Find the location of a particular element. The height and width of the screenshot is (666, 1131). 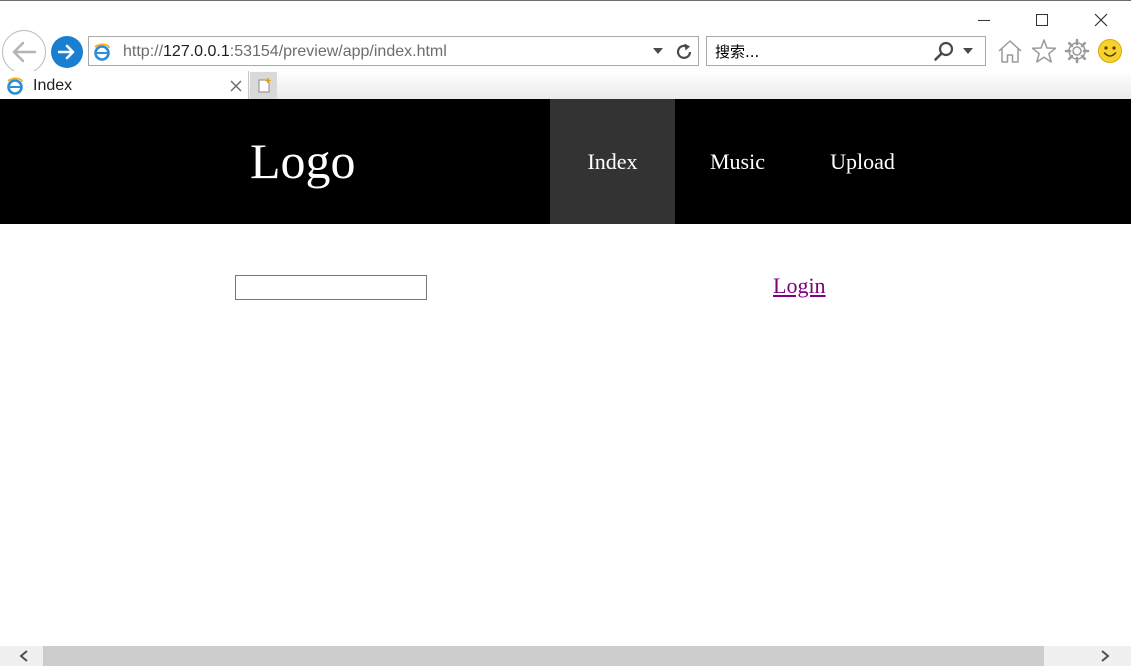

minimize-icon is located at coordinates (984, 20).